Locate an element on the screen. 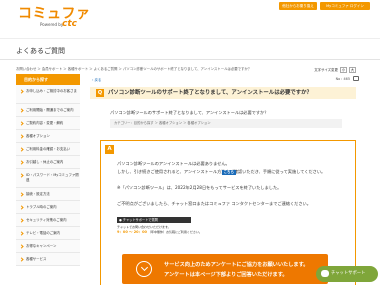 This screenshot has width=380, height=285. chat-bubble-icon is located at coordinates (325, 273).